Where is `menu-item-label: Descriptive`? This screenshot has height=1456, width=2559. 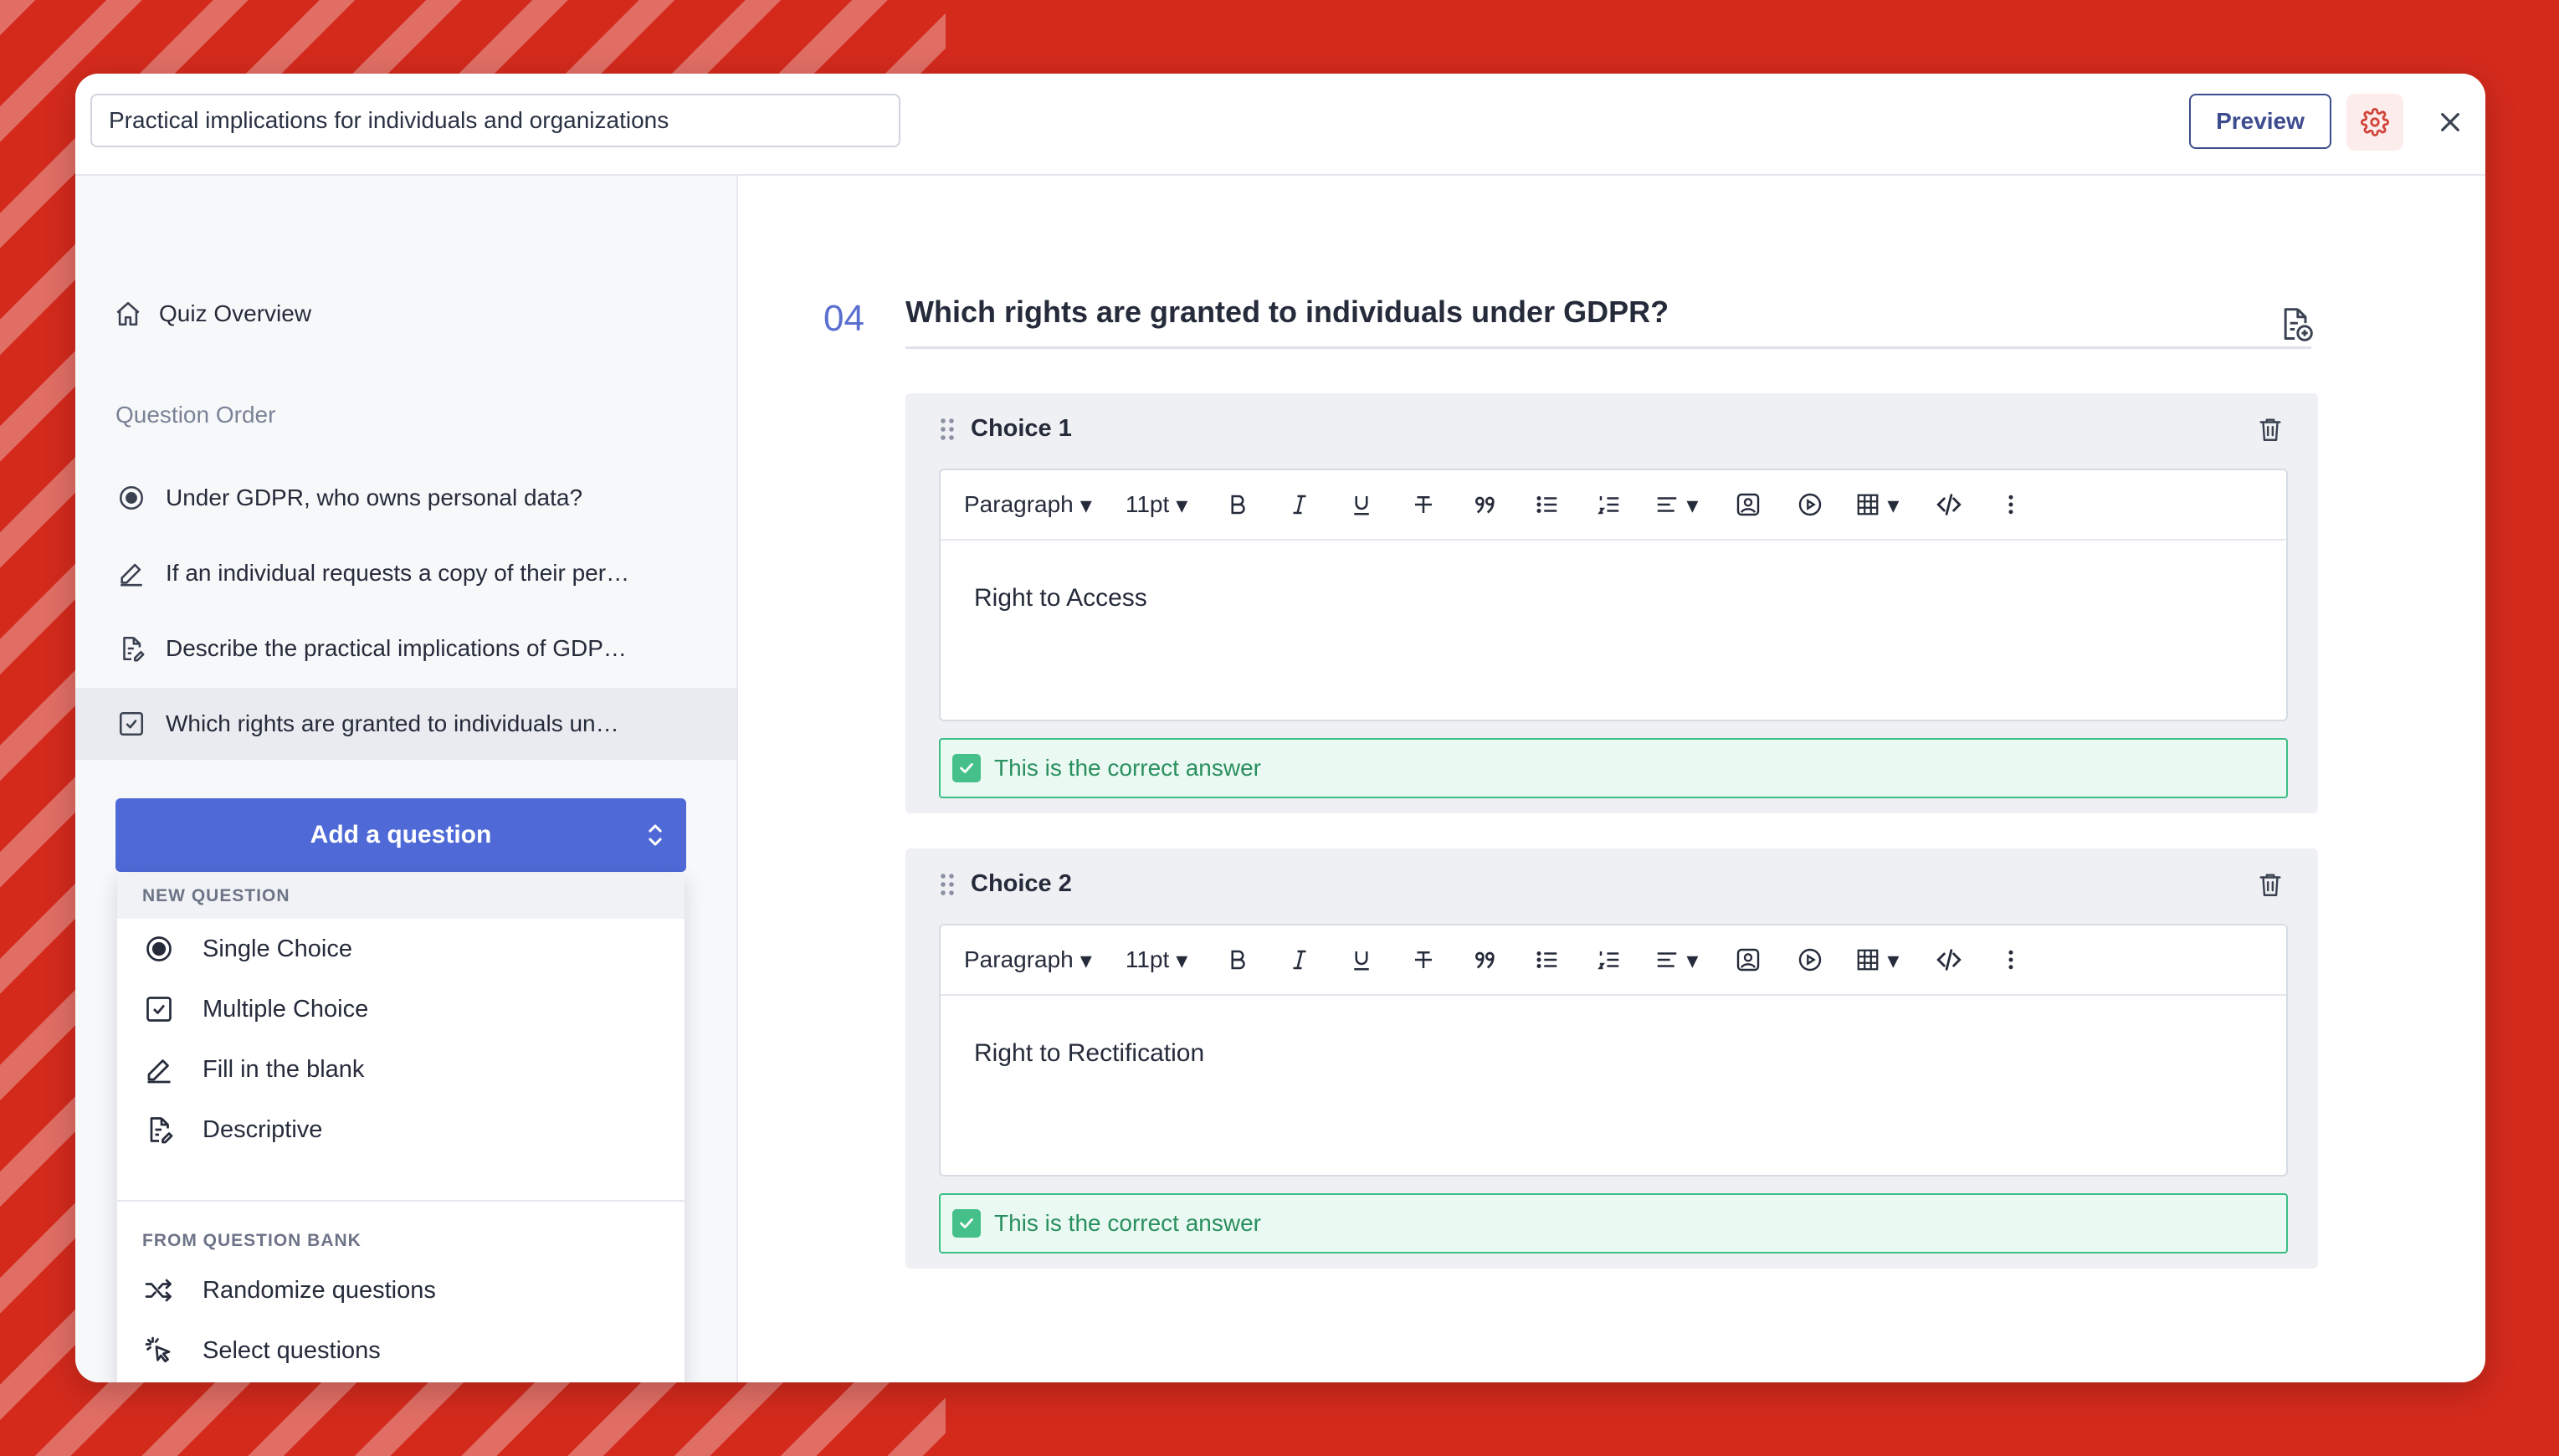
menu-item-label: Descriptive is located at coordinates (263, 1129).